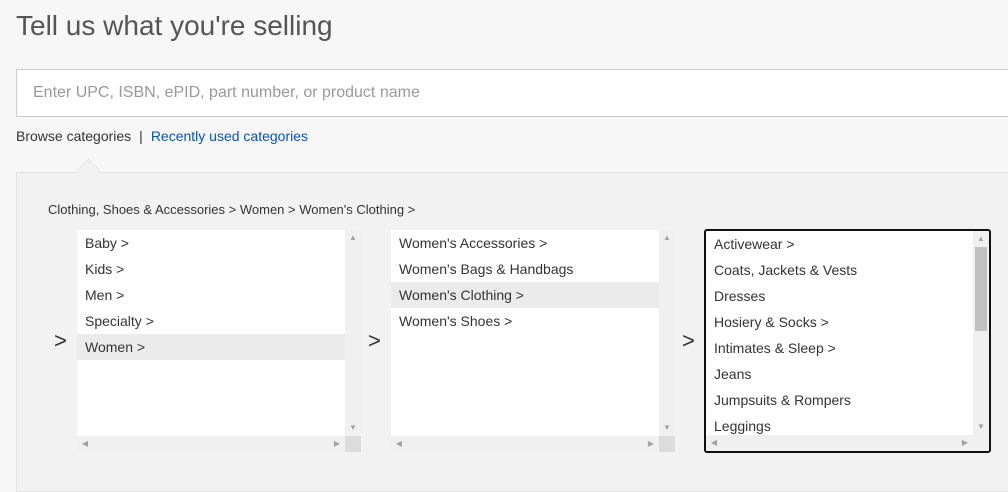 Image resolution: width=1008 pixels, height=492 pixels. What do you see at coordinates (847, 270) in the screenshot?
I see `list-item: Coats, Jackets & Vests` at bounding box center [847, 270].